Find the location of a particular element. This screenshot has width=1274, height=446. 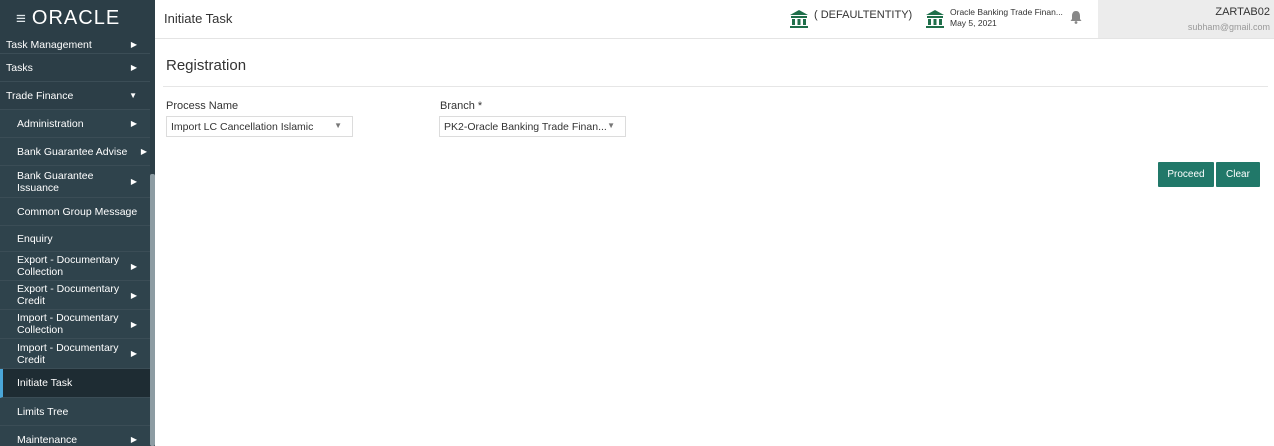

sidebar-item-trade-finance: Trade Finance ▼ is located at coordinates (76, 96).